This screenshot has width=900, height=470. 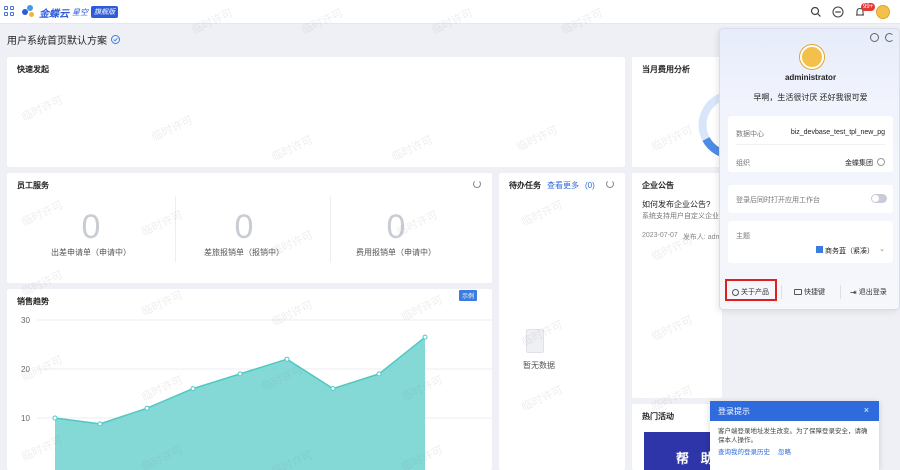 What do you see at coordinates (525, 185) in the screenshot?
I see `todo-title: 待办任务` at bounding box center [525, 185].